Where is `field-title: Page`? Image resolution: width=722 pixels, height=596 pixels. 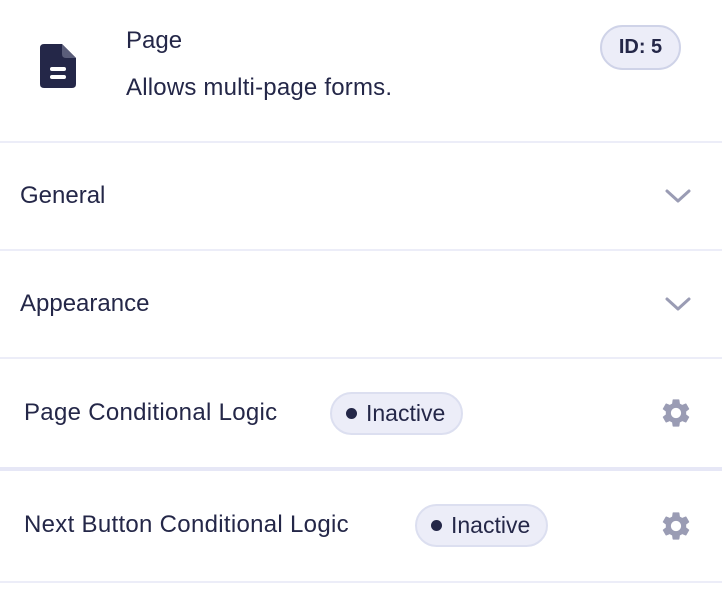
field-title: Page is located at coordinates (154, 40).